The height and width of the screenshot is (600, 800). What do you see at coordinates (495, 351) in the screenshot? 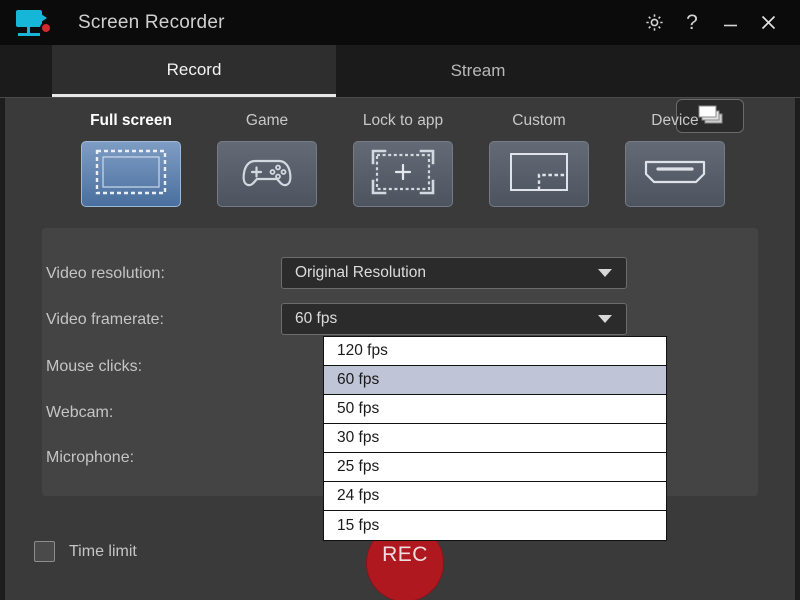
I see `dropdown-option-120fps: 120 fps` at bounding box center [495, 351].